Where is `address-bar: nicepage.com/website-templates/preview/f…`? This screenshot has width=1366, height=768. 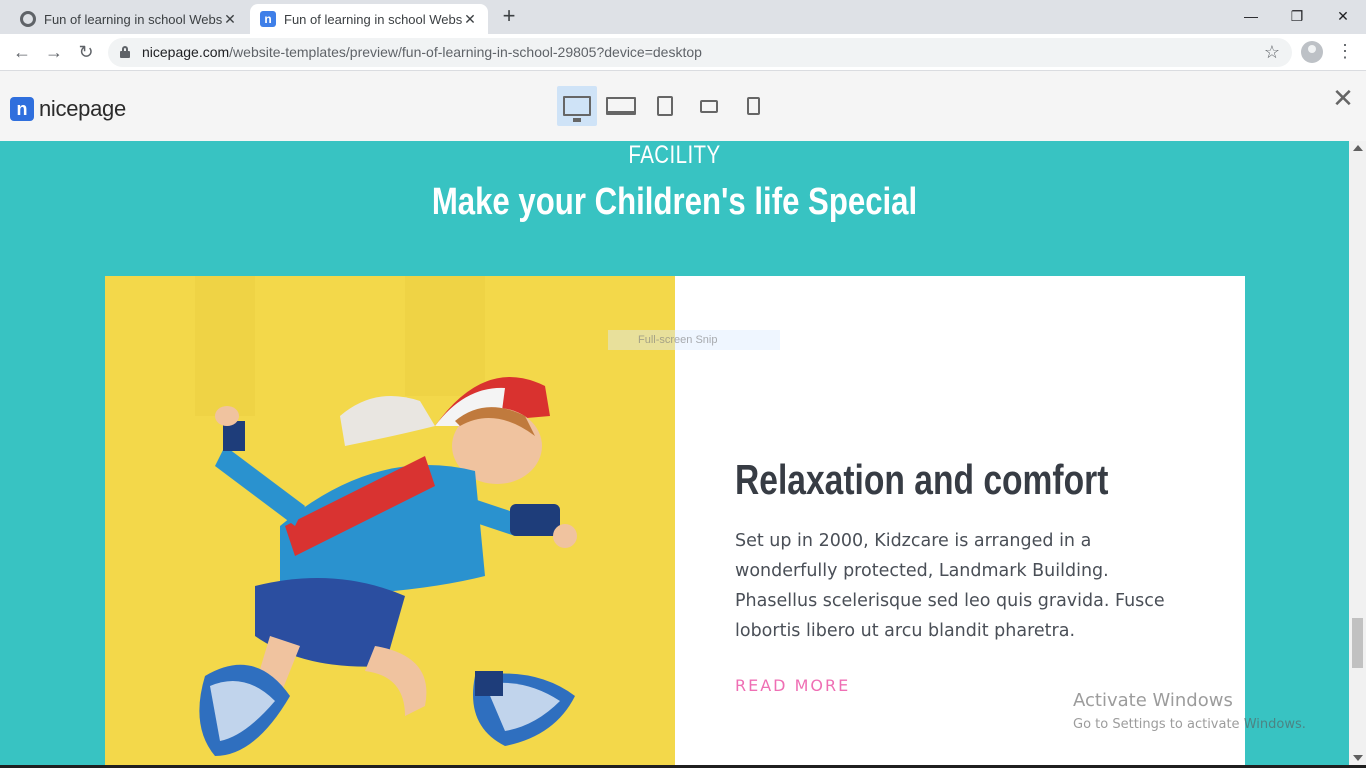
address-bar: nicepage.com/website-templates/preview/f… is located at coordinates (700, 52).